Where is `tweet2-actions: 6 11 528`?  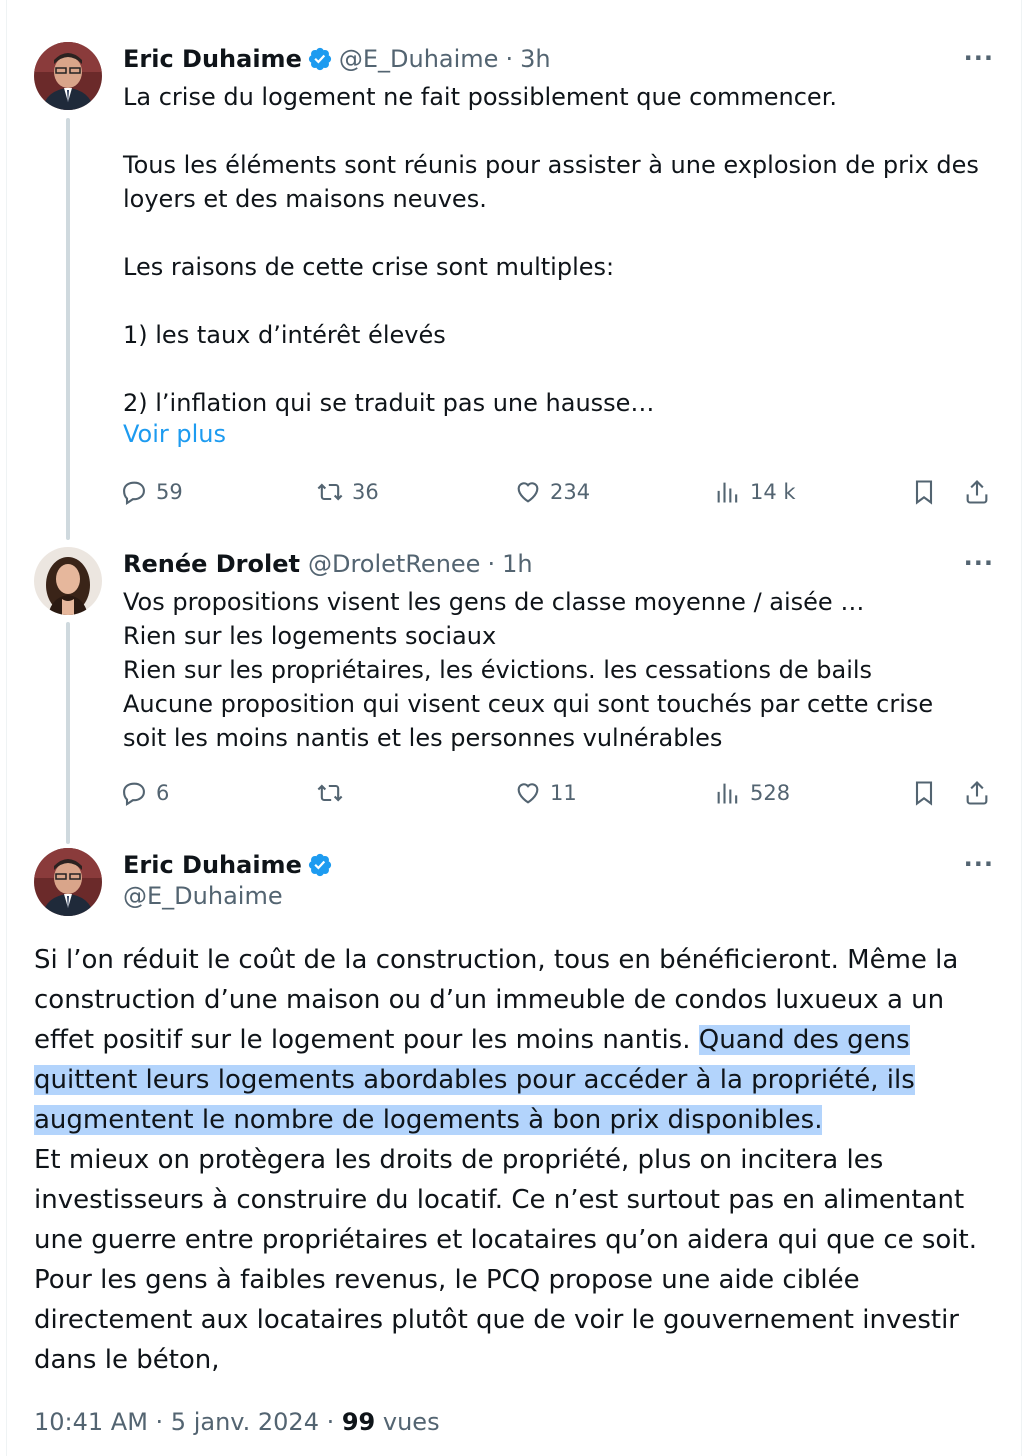 tweet2-actions: 6 11 528 is located at coordinates (560, 793).